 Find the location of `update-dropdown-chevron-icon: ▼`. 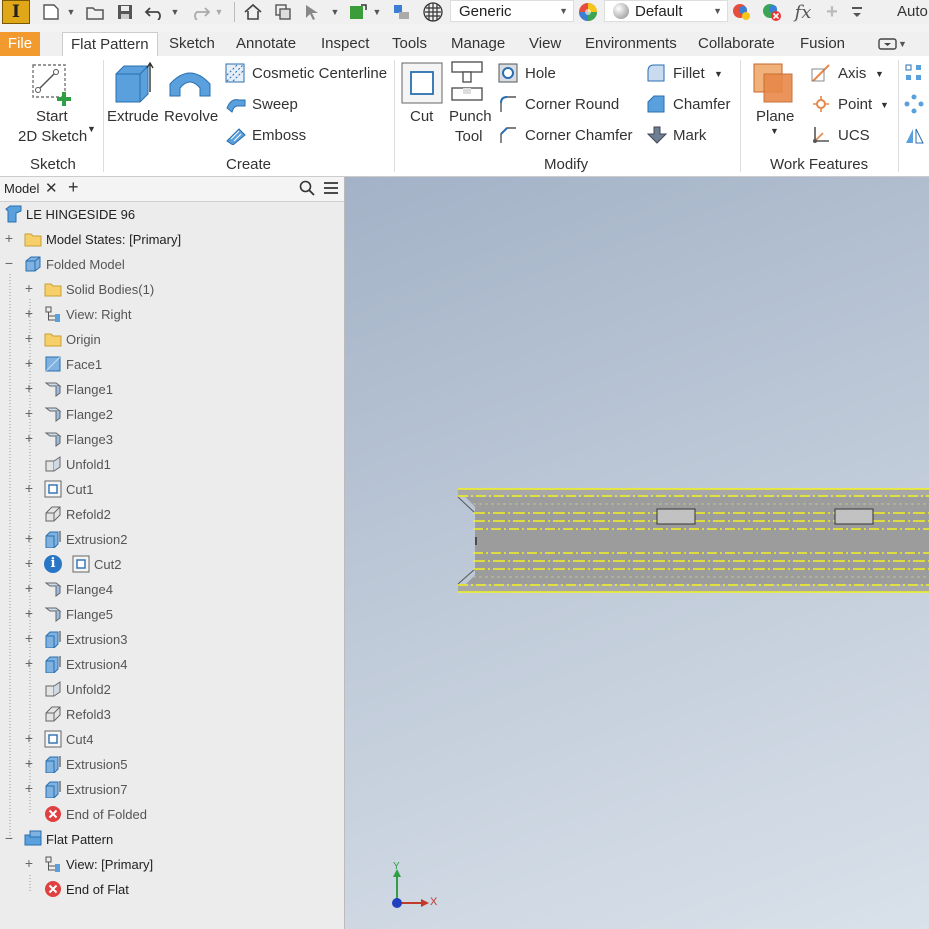

update-dropdown-chevron-icon: ▼ is located at coordinates (377, 12).